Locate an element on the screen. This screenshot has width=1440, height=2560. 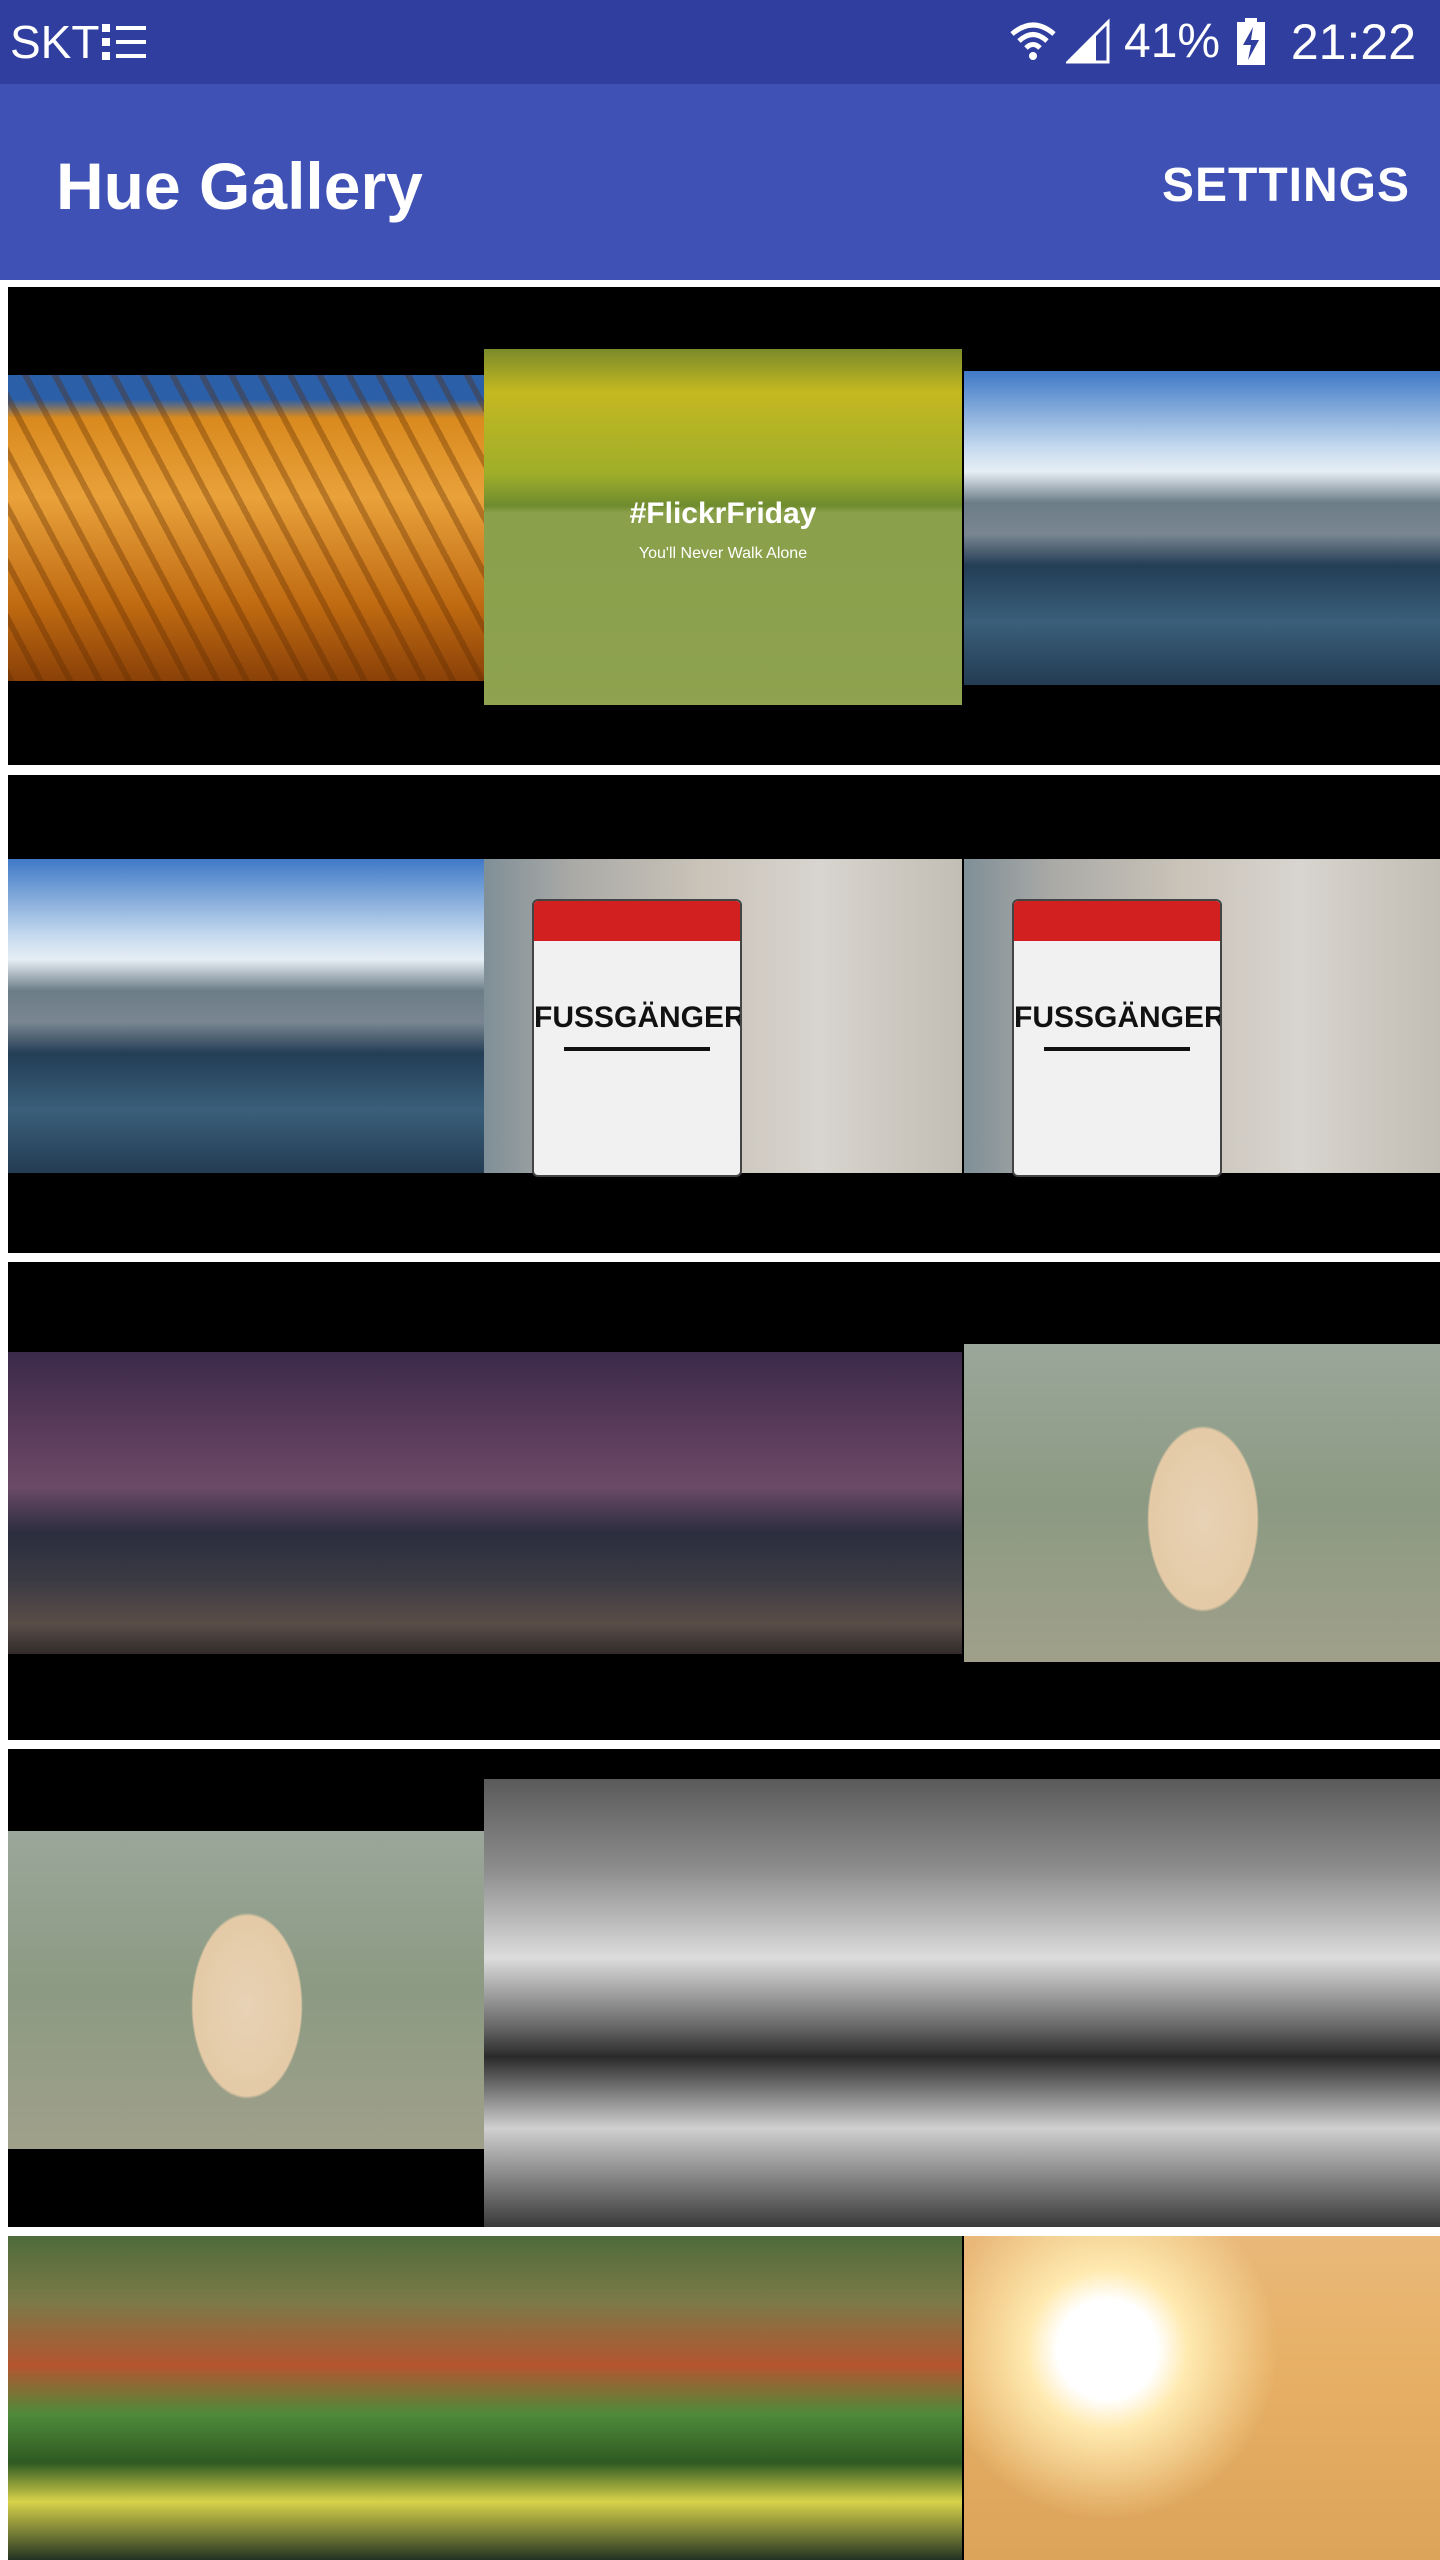
gallery-row is located at coordinates (724, 2398).